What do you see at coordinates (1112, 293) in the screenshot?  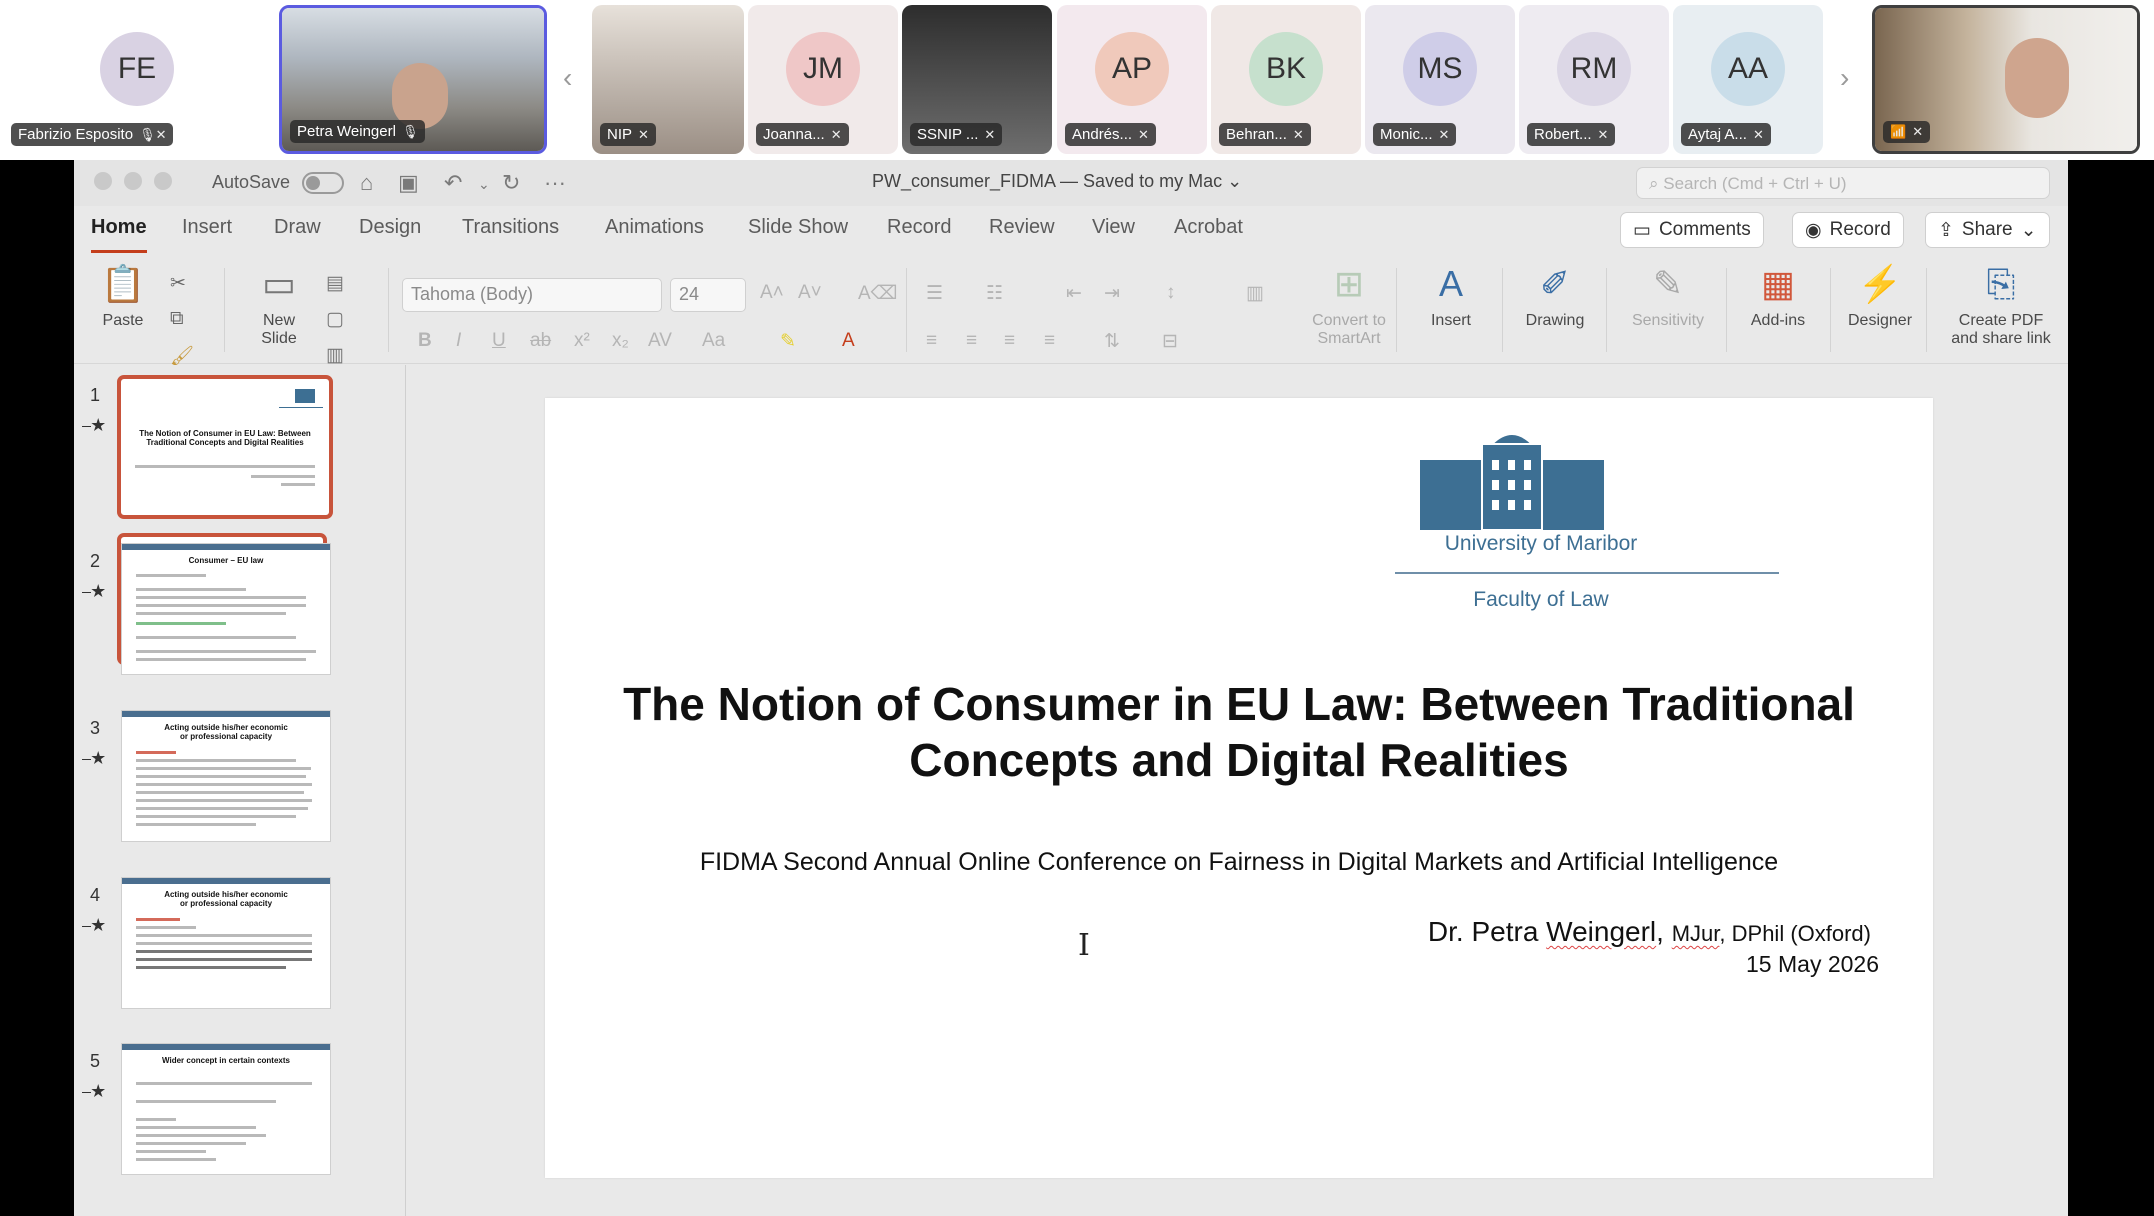 I see `increase-indent-icon: ⇥` at bounding box center [1112, 293].